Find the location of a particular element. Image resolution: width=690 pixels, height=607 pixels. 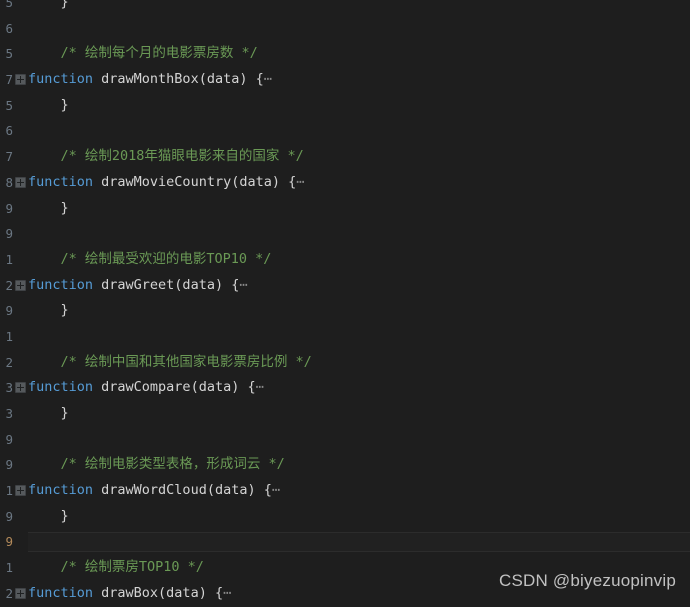

line-number: 3 is located at coordinates (9, 388).